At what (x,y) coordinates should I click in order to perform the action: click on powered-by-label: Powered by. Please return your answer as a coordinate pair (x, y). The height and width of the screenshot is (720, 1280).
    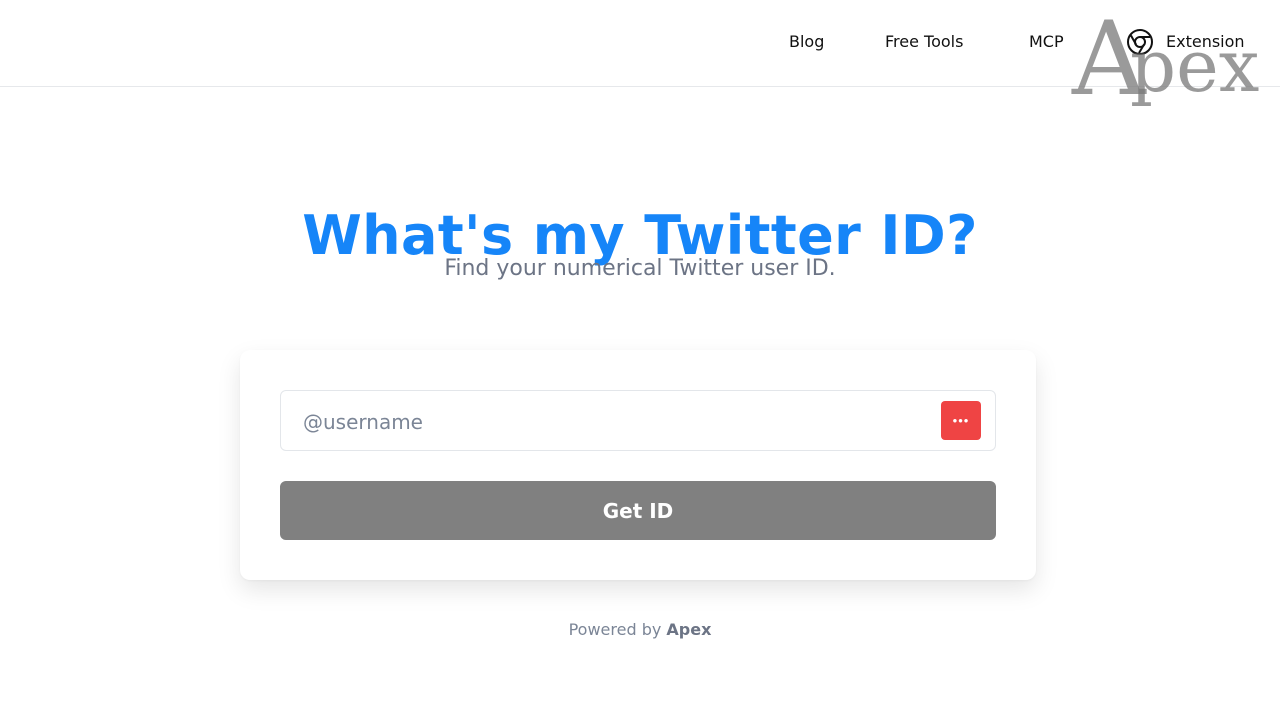
    Looking at the image, I should click on (615, 629).